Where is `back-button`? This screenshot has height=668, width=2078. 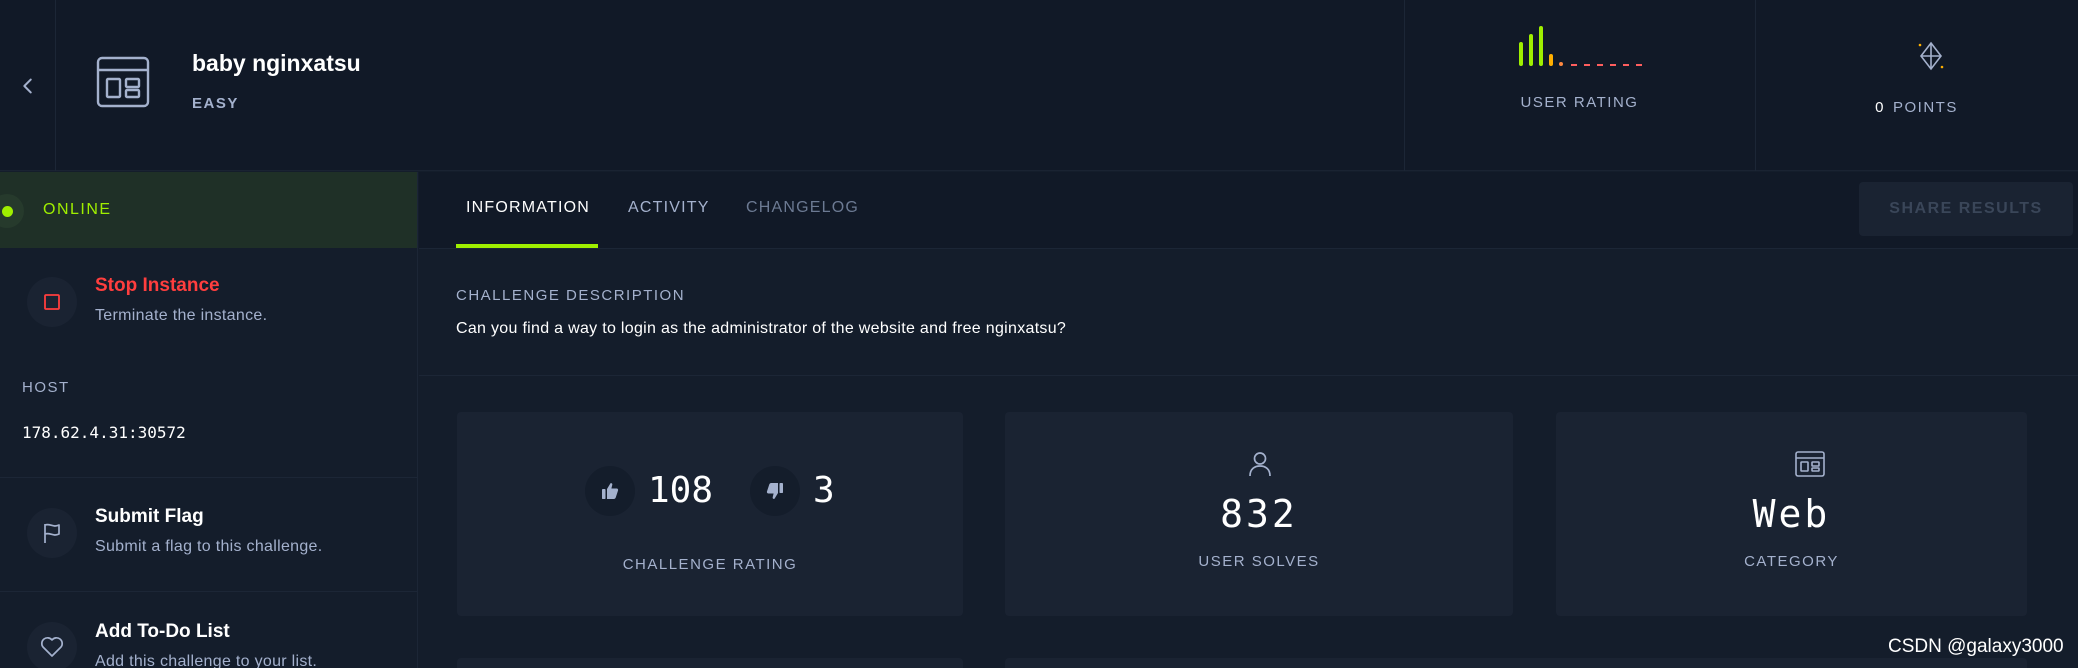
back-button is located at coordinates (28, 85).